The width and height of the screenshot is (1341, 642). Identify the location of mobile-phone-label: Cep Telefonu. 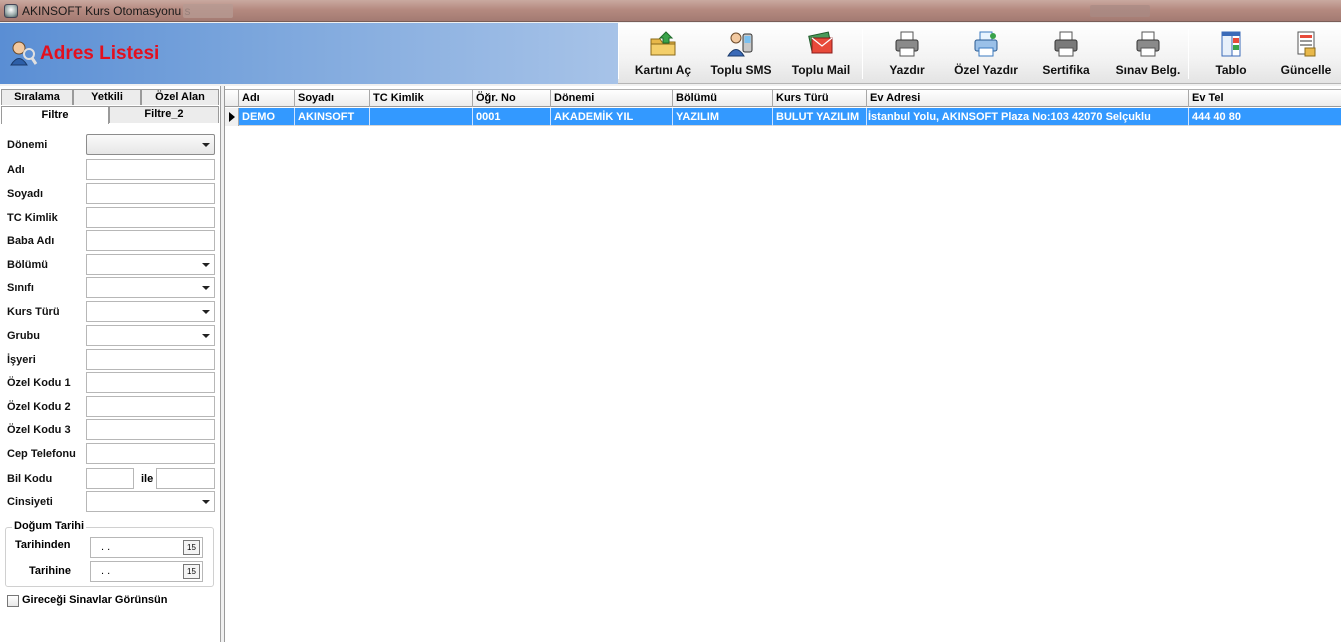
(41, 454).